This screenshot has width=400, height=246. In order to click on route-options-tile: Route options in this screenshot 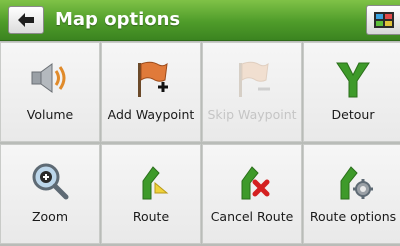, I will do `click(351, 194)`.